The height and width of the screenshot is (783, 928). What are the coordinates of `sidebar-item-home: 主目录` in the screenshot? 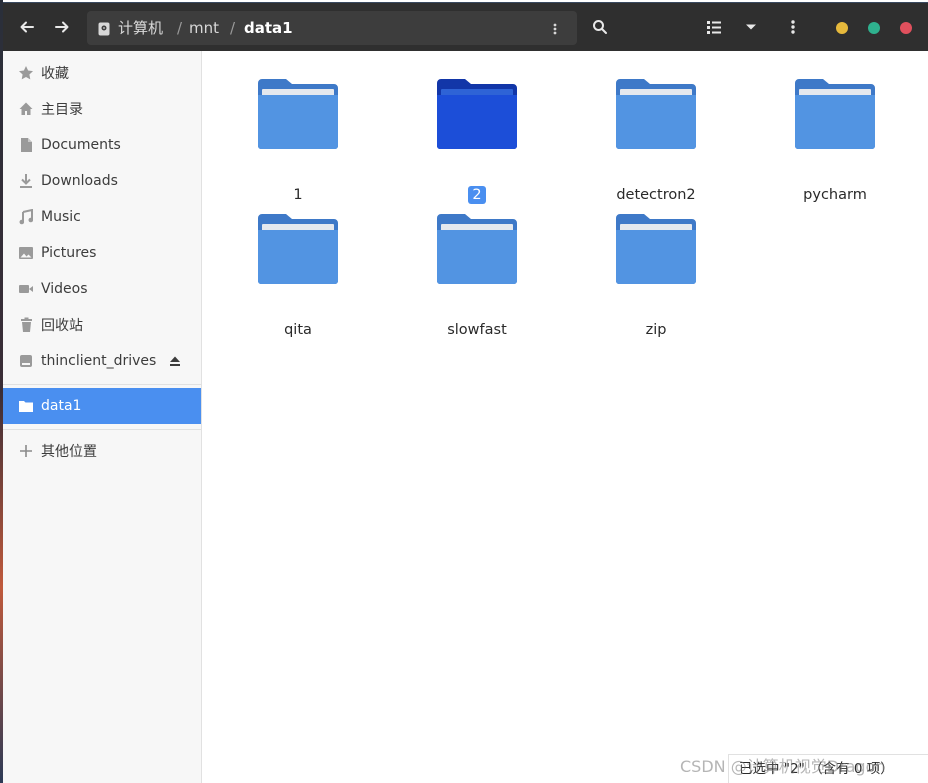 It's located at (102, 109).